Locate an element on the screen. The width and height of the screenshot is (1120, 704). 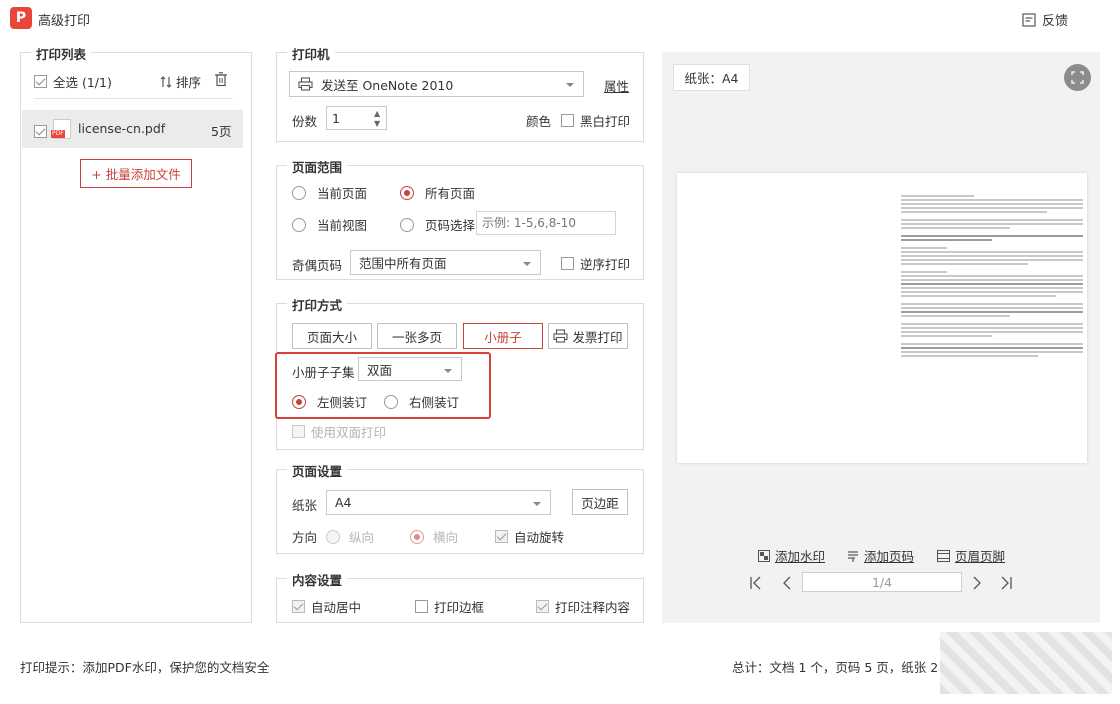
printer-properties-link: 属性 is located at coordinates (616, 85).